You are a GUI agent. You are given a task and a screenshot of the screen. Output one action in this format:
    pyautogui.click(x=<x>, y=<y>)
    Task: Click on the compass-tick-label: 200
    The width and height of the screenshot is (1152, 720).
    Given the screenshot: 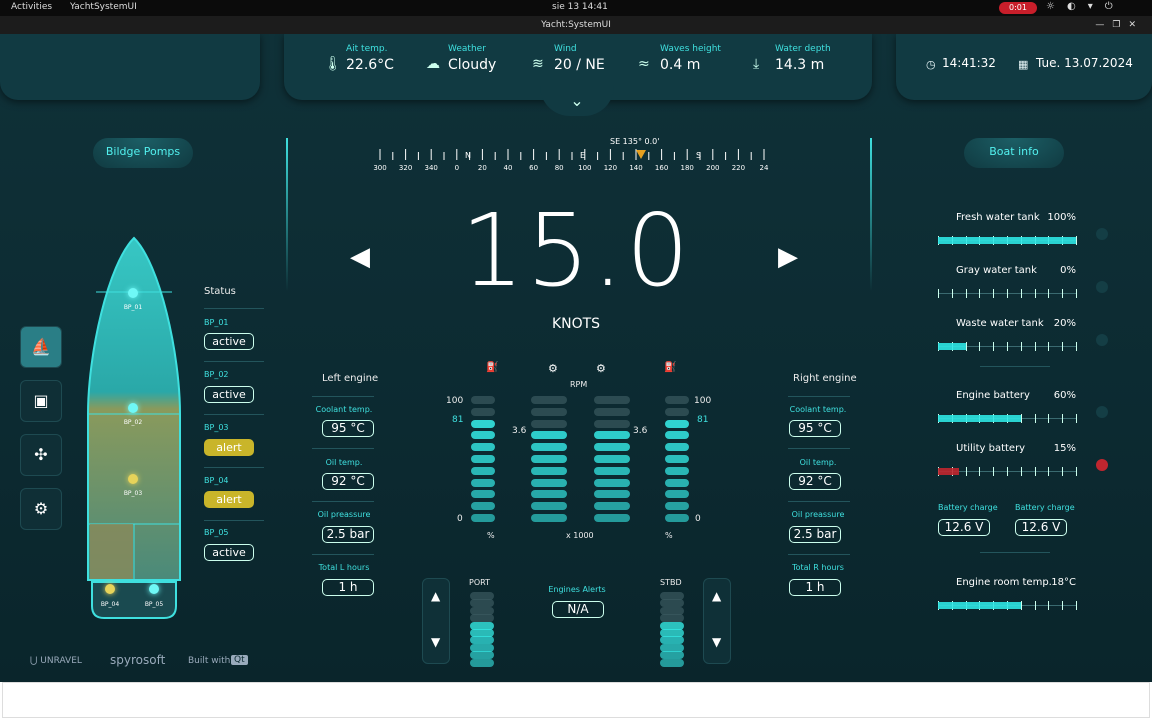 What is the action you would take?
    pyautogui.click(x=713, y=168)
    